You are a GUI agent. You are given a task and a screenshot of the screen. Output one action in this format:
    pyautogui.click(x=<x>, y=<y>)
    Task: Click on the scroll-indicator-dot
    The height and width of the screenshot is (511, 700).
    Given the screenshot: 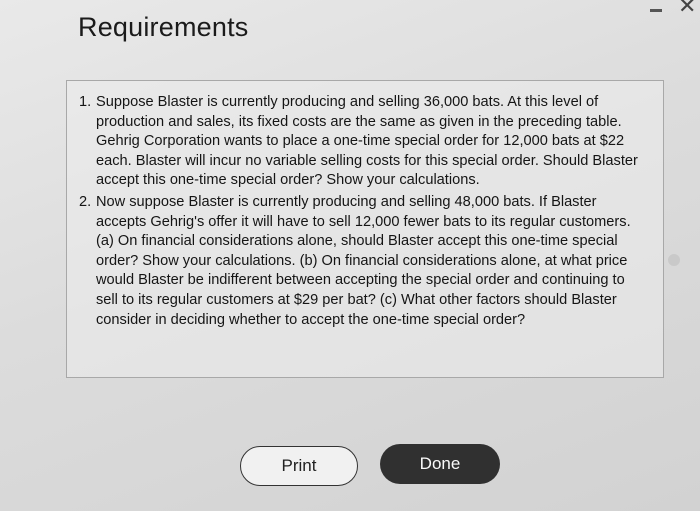 What is the action you would take?
    pyautogui.click(x=674, y=260)
    